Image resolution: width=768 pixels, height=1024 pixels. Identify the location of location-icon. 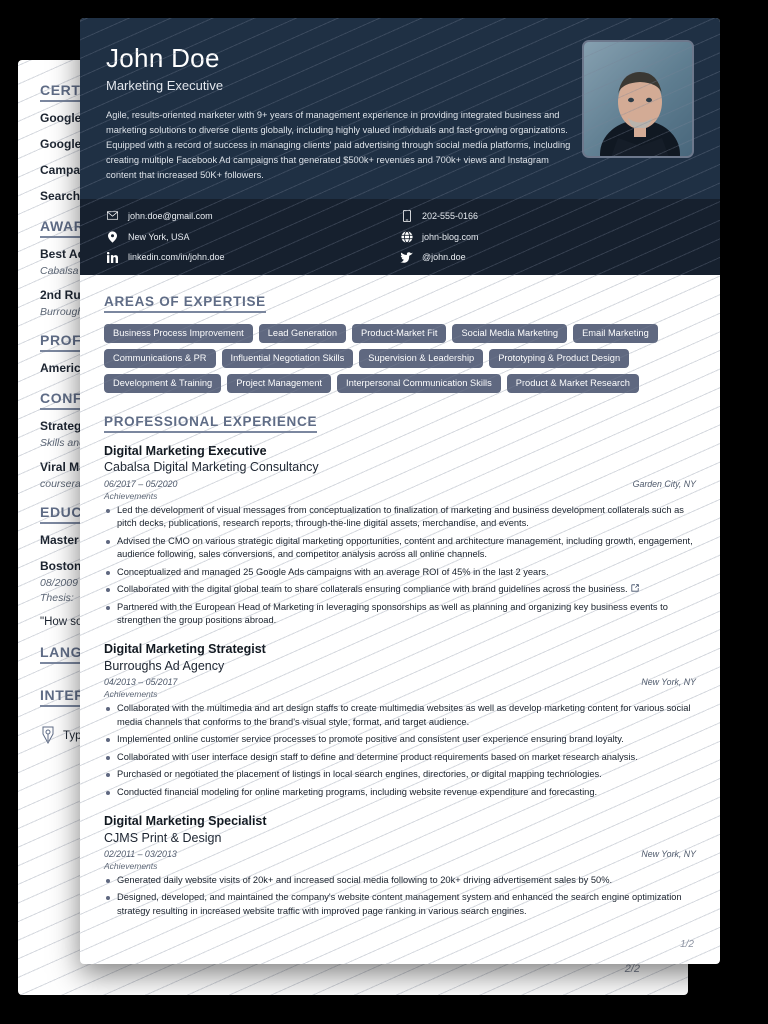
(112, 237).